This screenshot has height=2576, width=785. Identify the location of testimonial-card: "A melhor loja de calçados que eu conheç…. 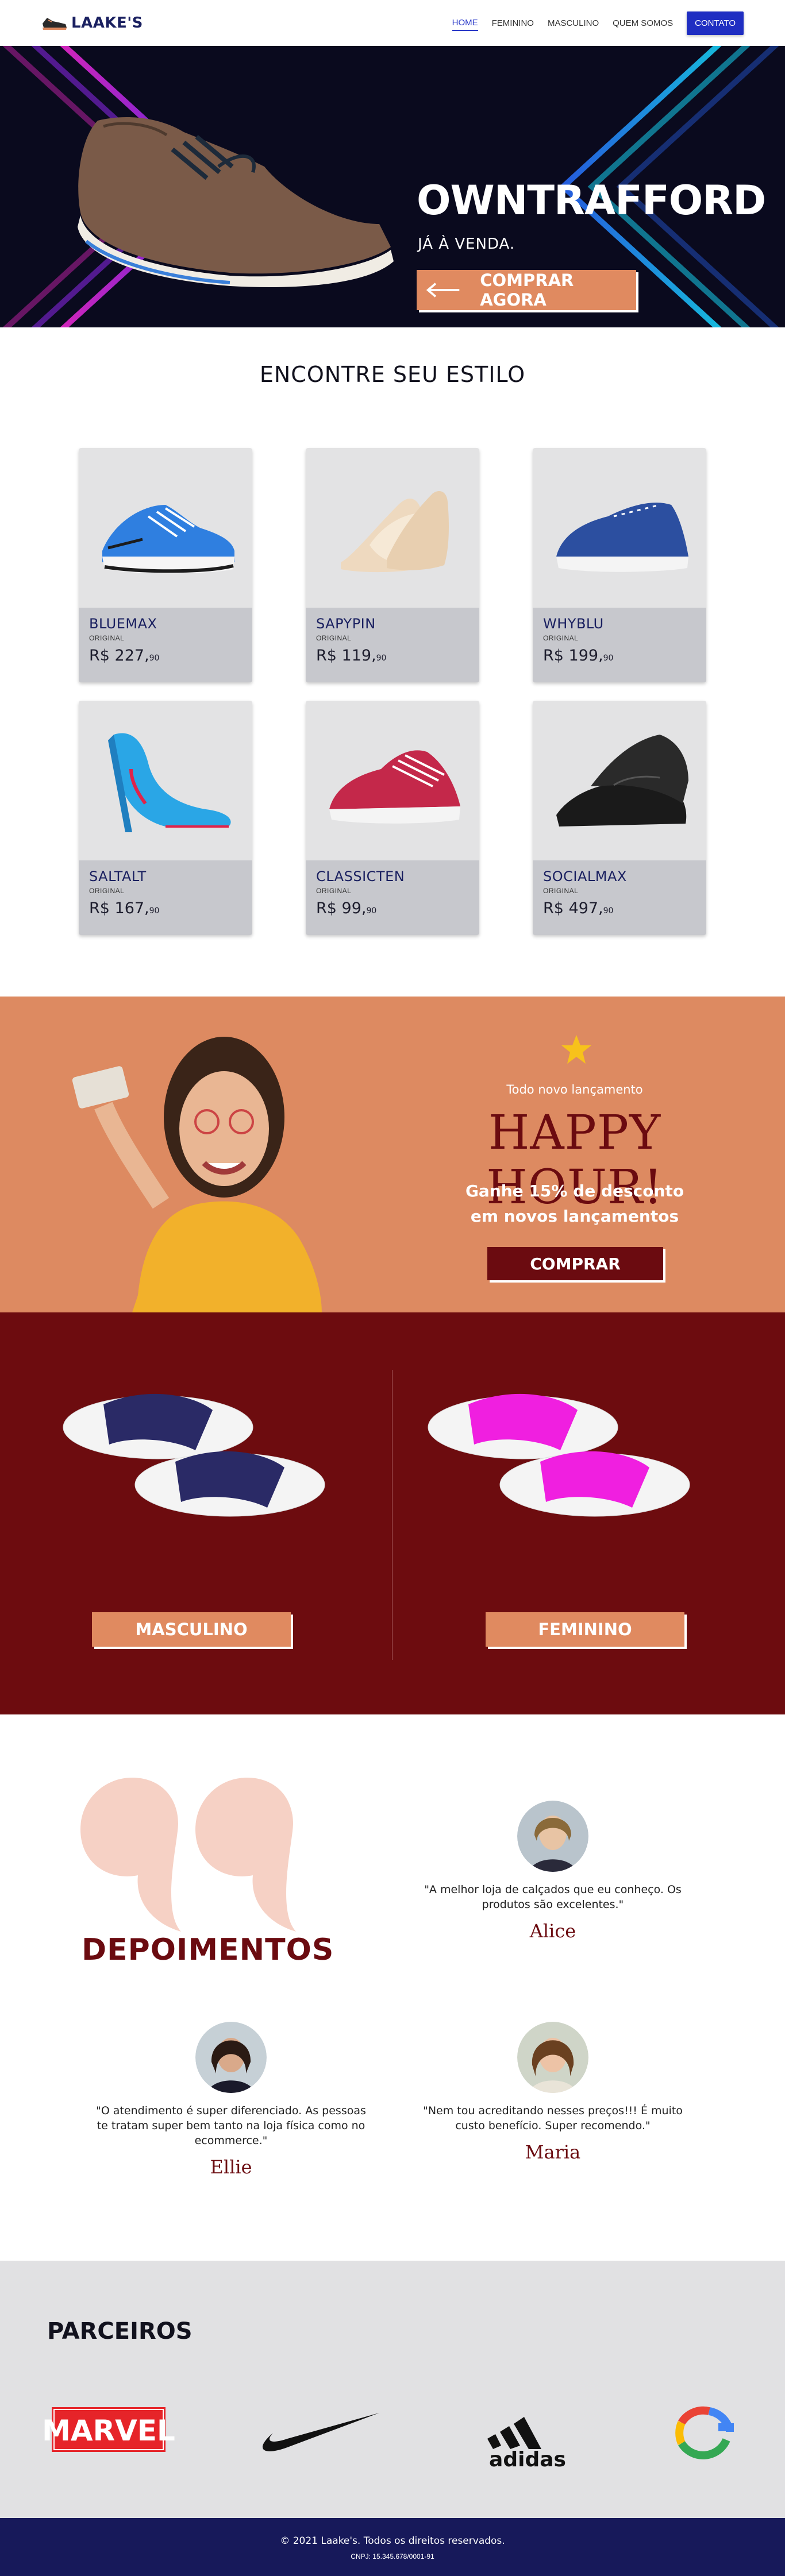
(553, 1871).